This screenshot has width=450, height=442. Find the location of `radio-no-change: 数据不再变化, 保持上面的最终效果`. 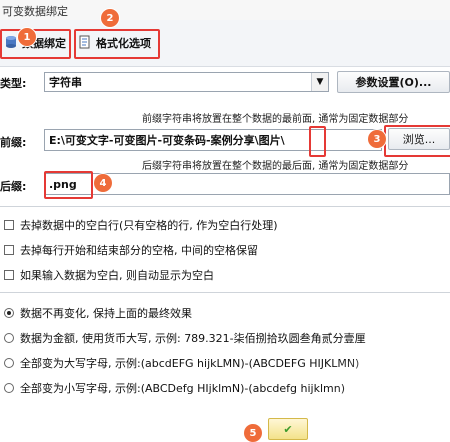

radio-no-change: 数据不再变化, 保持上面的最终效果 is located at coordinates (98, 313).